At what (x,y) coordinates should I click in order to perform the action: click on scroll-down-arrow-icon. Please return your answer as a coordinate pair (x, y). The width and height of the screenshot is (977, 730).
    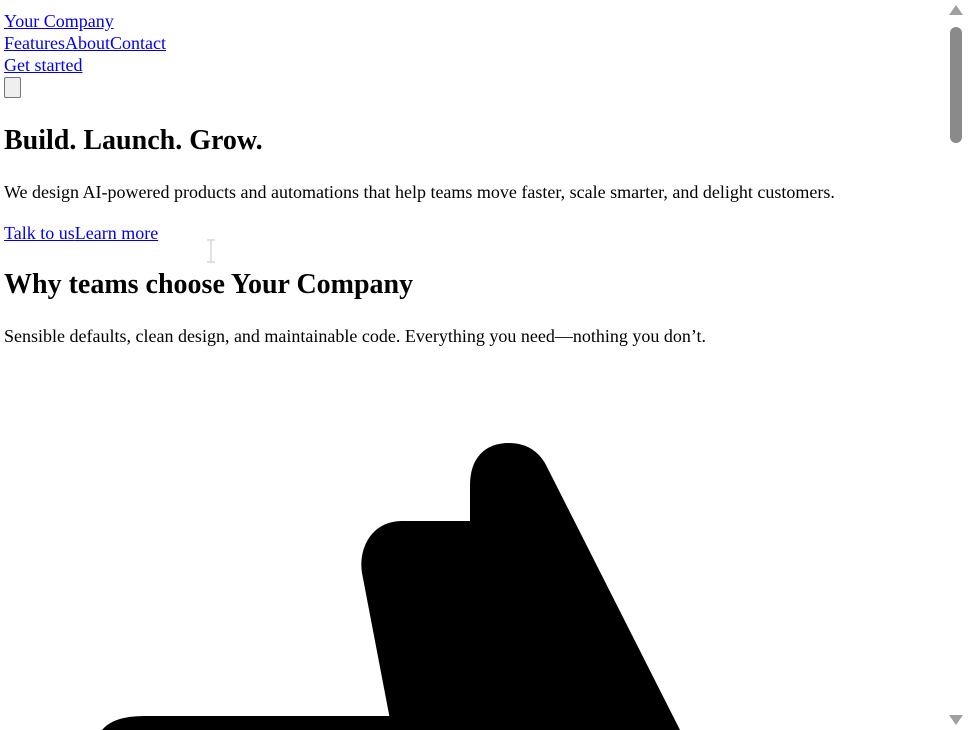
    Looking at the image, I should click on (956, 720).